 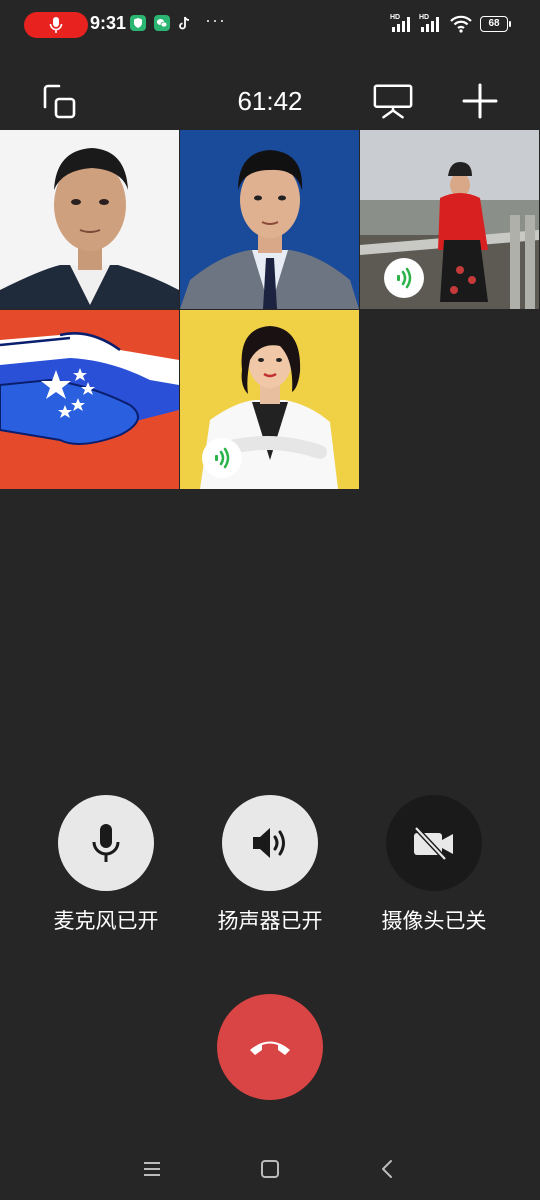 I want to click on hang-up-button, so click(x=270, y=1047).